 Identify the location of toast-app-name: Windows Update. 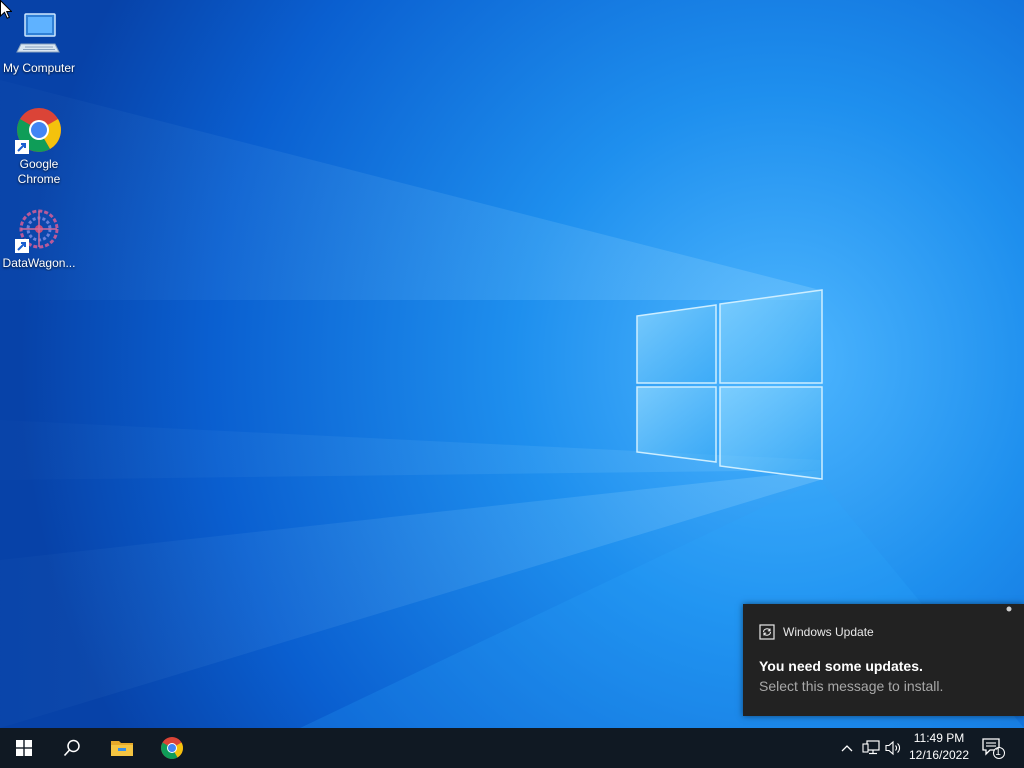
(828, 632).